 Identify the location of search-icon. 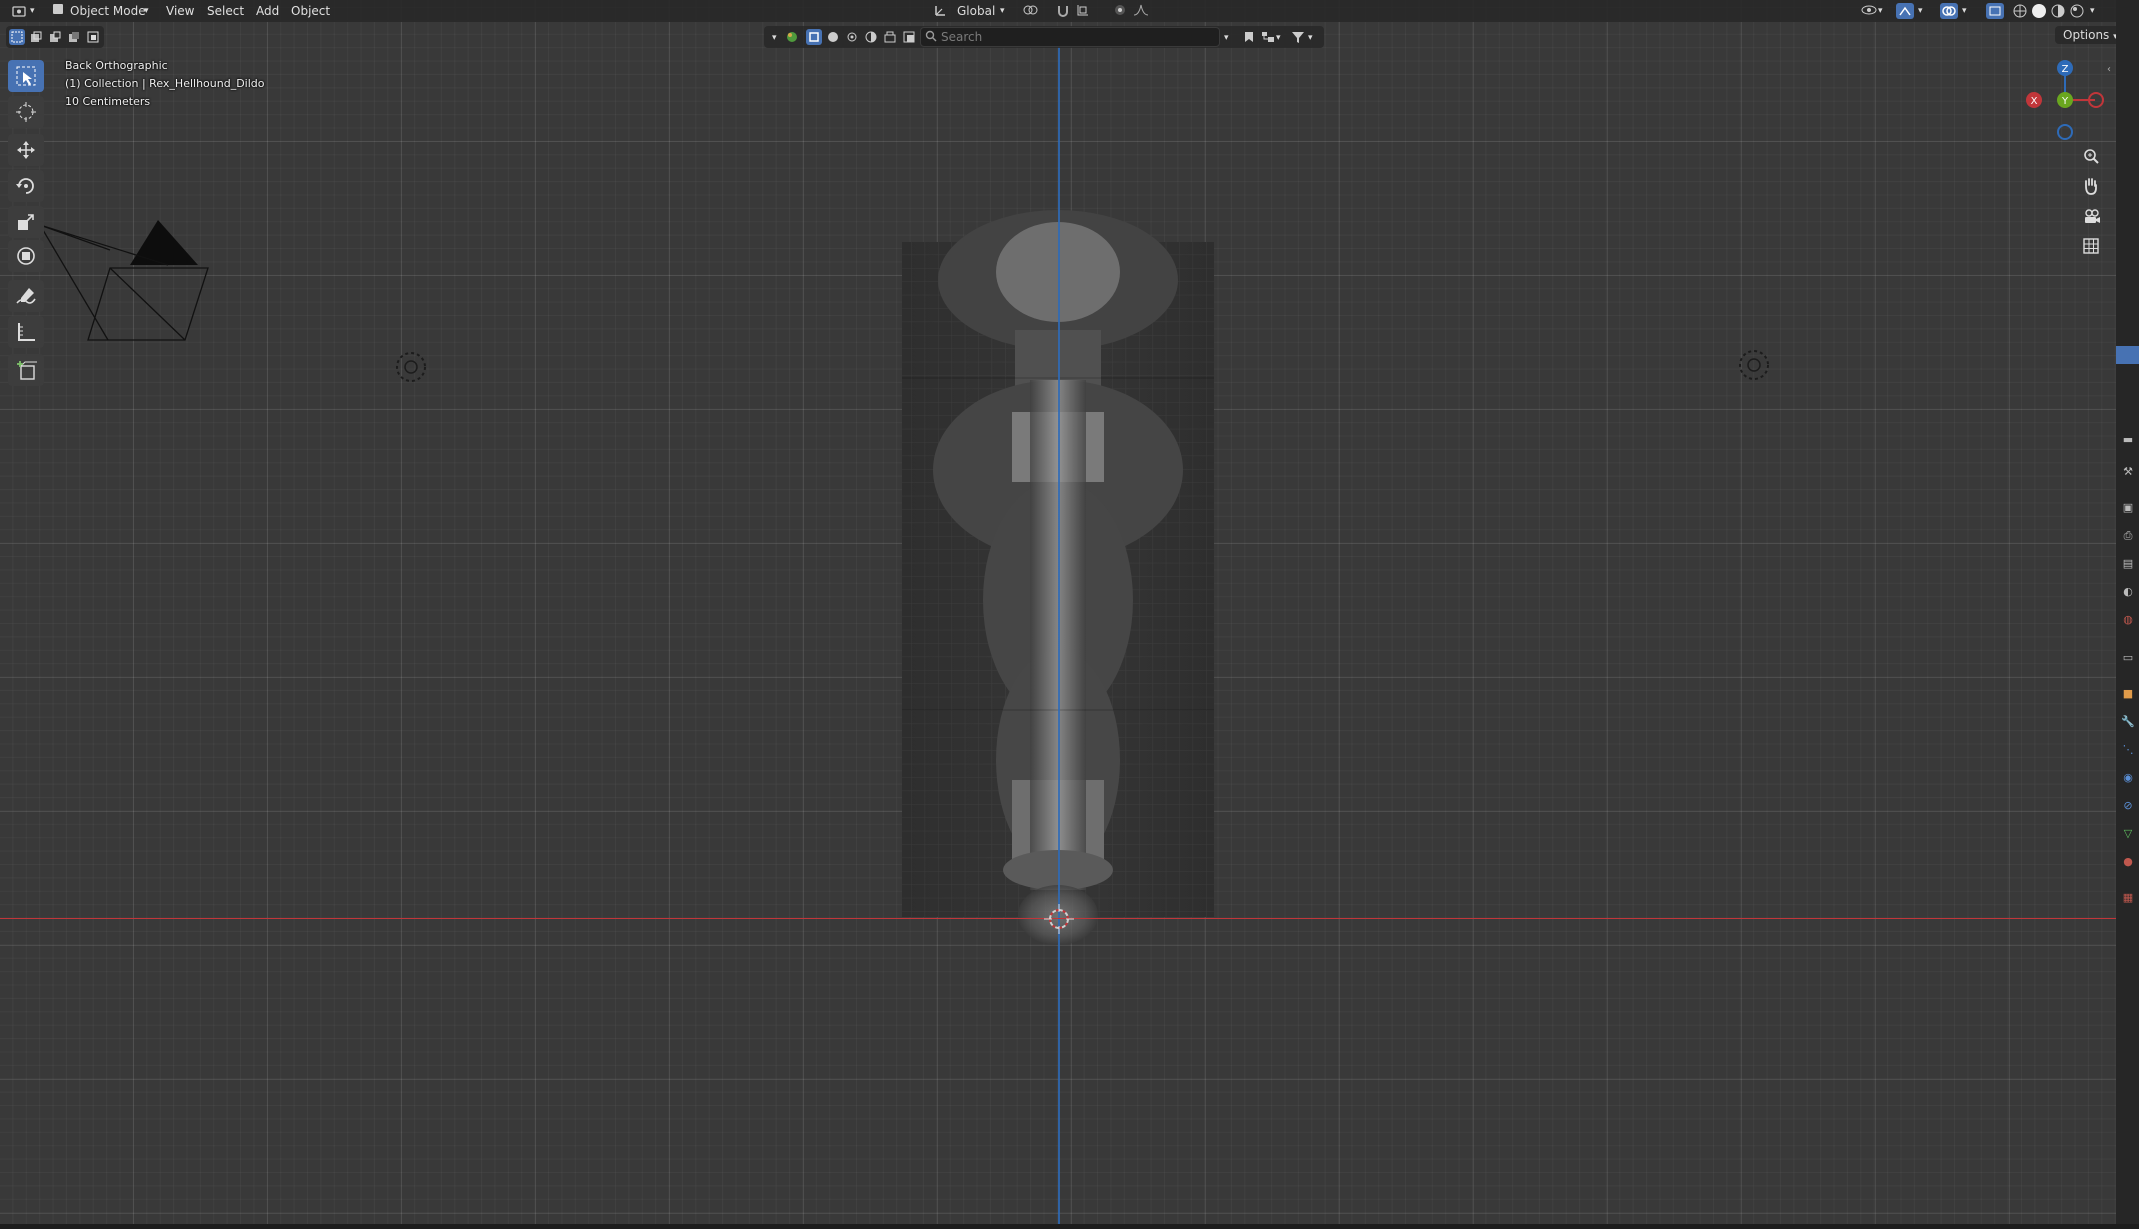
(931, 38).